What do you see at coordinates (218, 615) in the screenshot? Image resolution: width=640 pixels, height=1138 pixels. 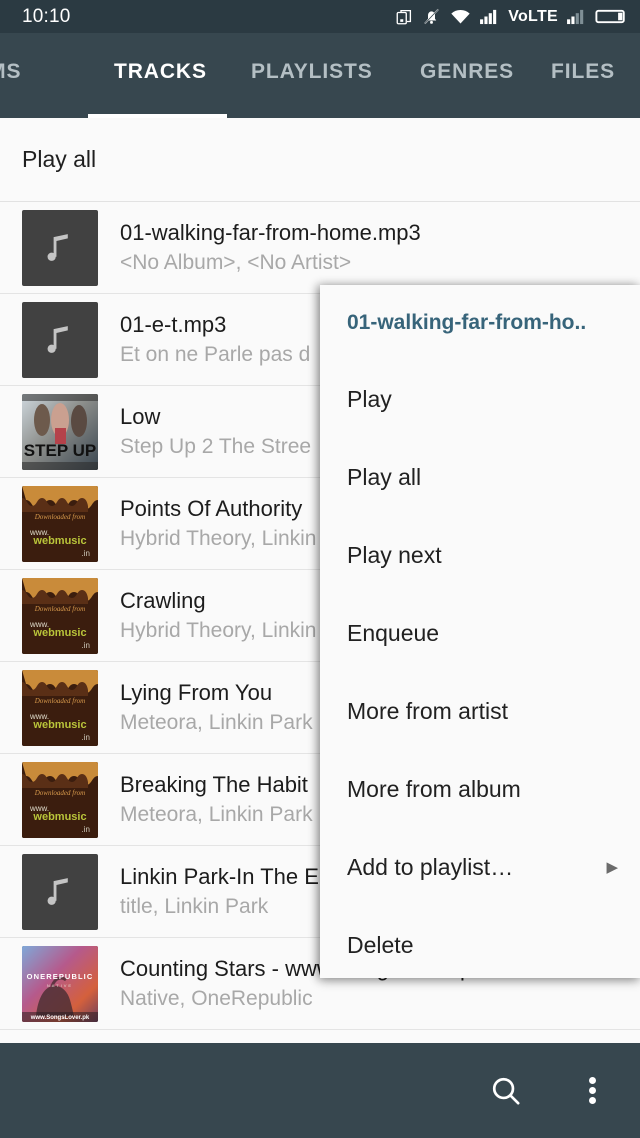 I see `track-text: Crawling Hybrid Theory, Linkin` at bounding box center [218, 615].